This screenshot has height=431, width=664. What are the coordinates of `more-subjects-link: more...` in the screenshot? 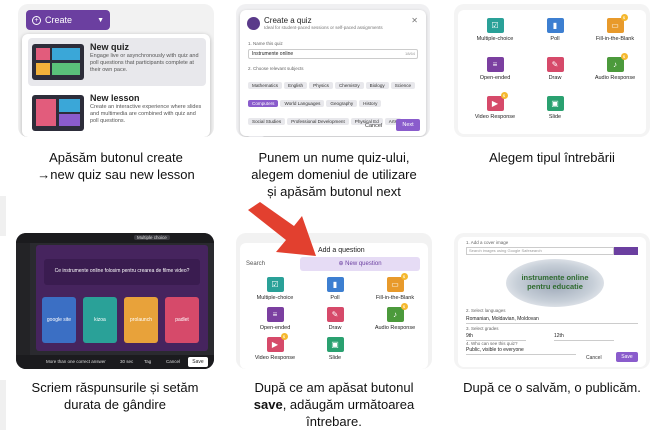 It's located at (277, 136).